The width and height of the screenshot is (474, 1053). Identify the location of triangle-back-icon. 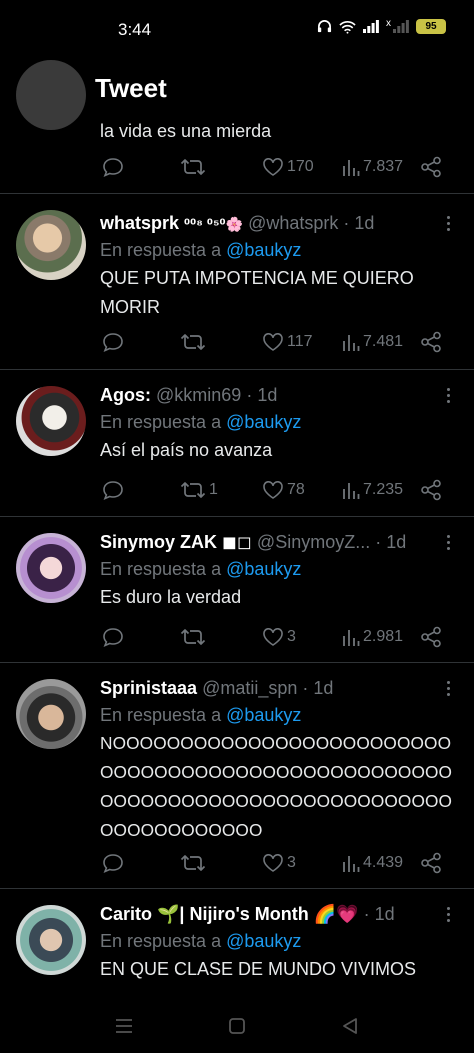
(350, 1026).